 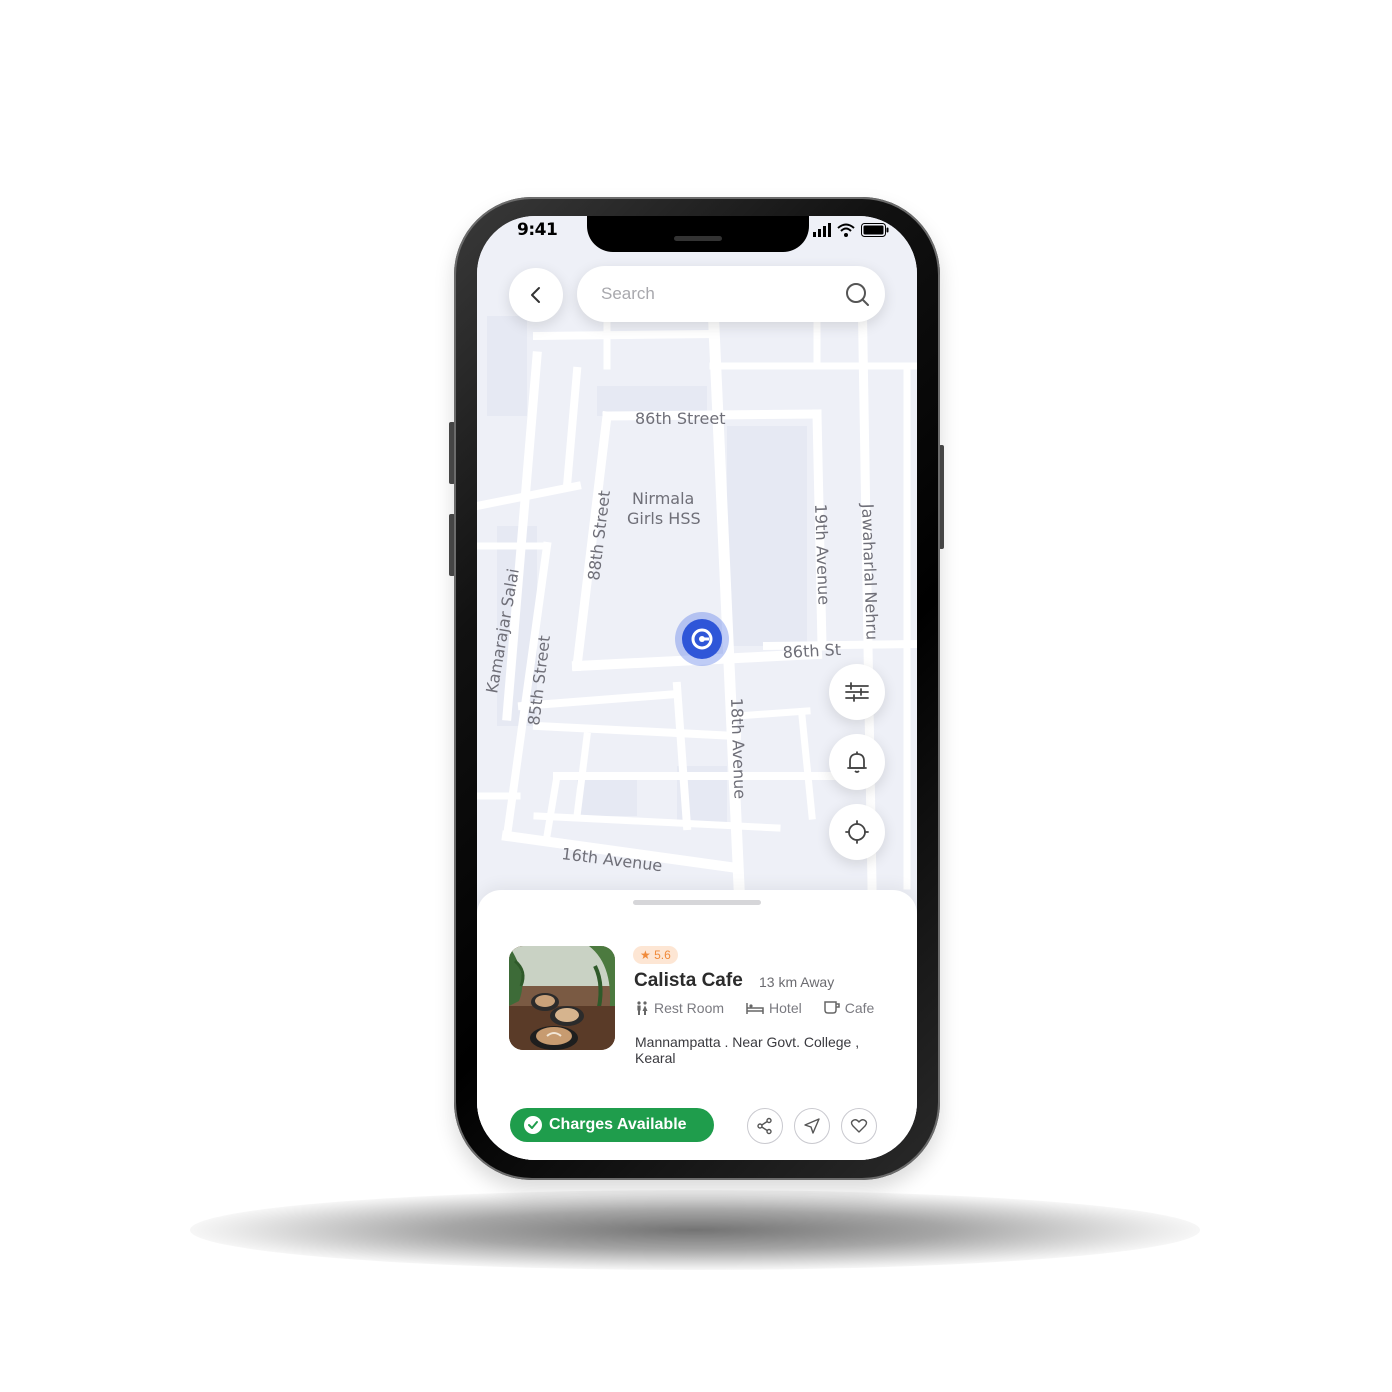 What do you see at coordinates (663, 498) in the screenshot?
I see `street-label-school-line1: Nirmala` at bounding box center [663, 498].